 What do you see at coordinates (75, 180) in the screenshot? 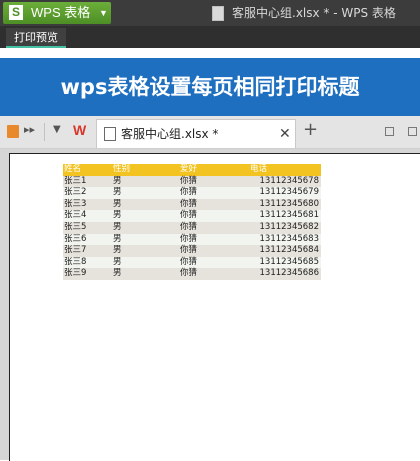
I see `cell-name: 张三1` at bounding box center [75, 180].